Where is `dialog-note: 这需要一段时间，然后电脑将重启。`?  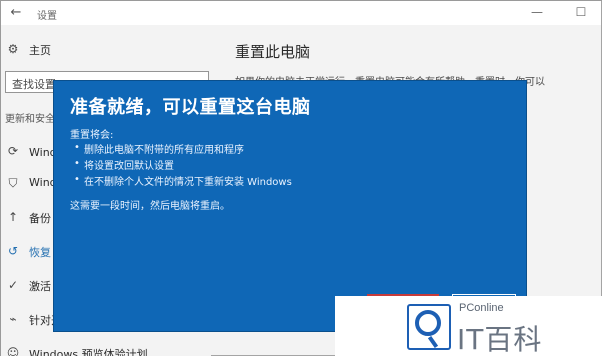 dialog-note: 这需要一段时间，然后电脑将重启。 is located at coordinates (150, 206).